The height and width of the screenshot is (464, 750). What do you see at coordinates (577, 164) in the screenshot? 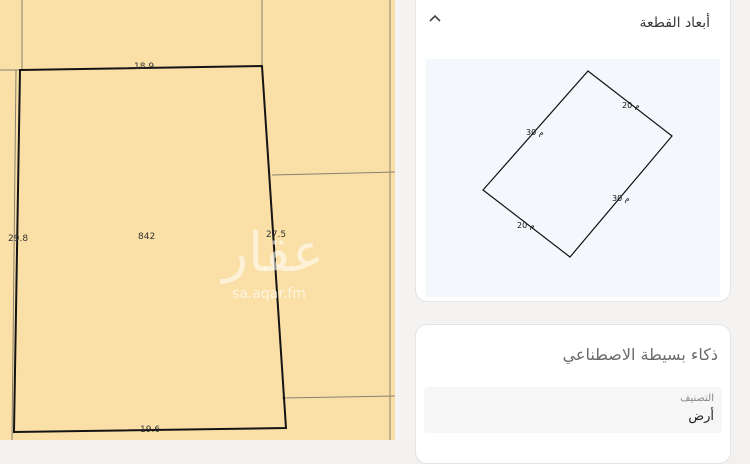
I see `dimensions-shape: 20 م 30 م 30 م 20 م` at bounding box center [577, 164].